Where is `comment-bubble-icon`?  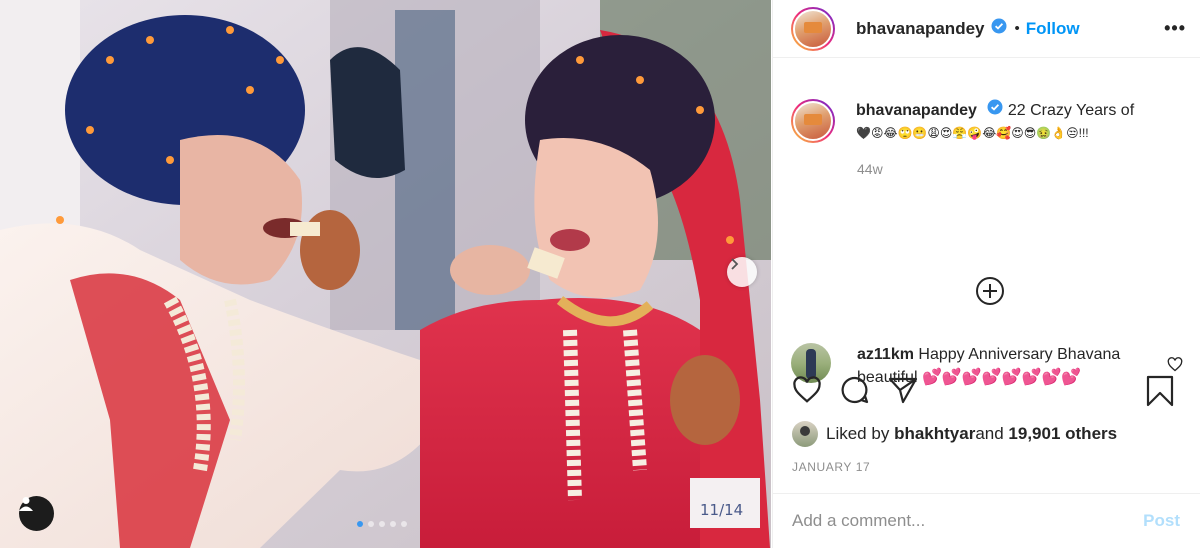
comment-bubble-icon is located at coordinates (855, 390).